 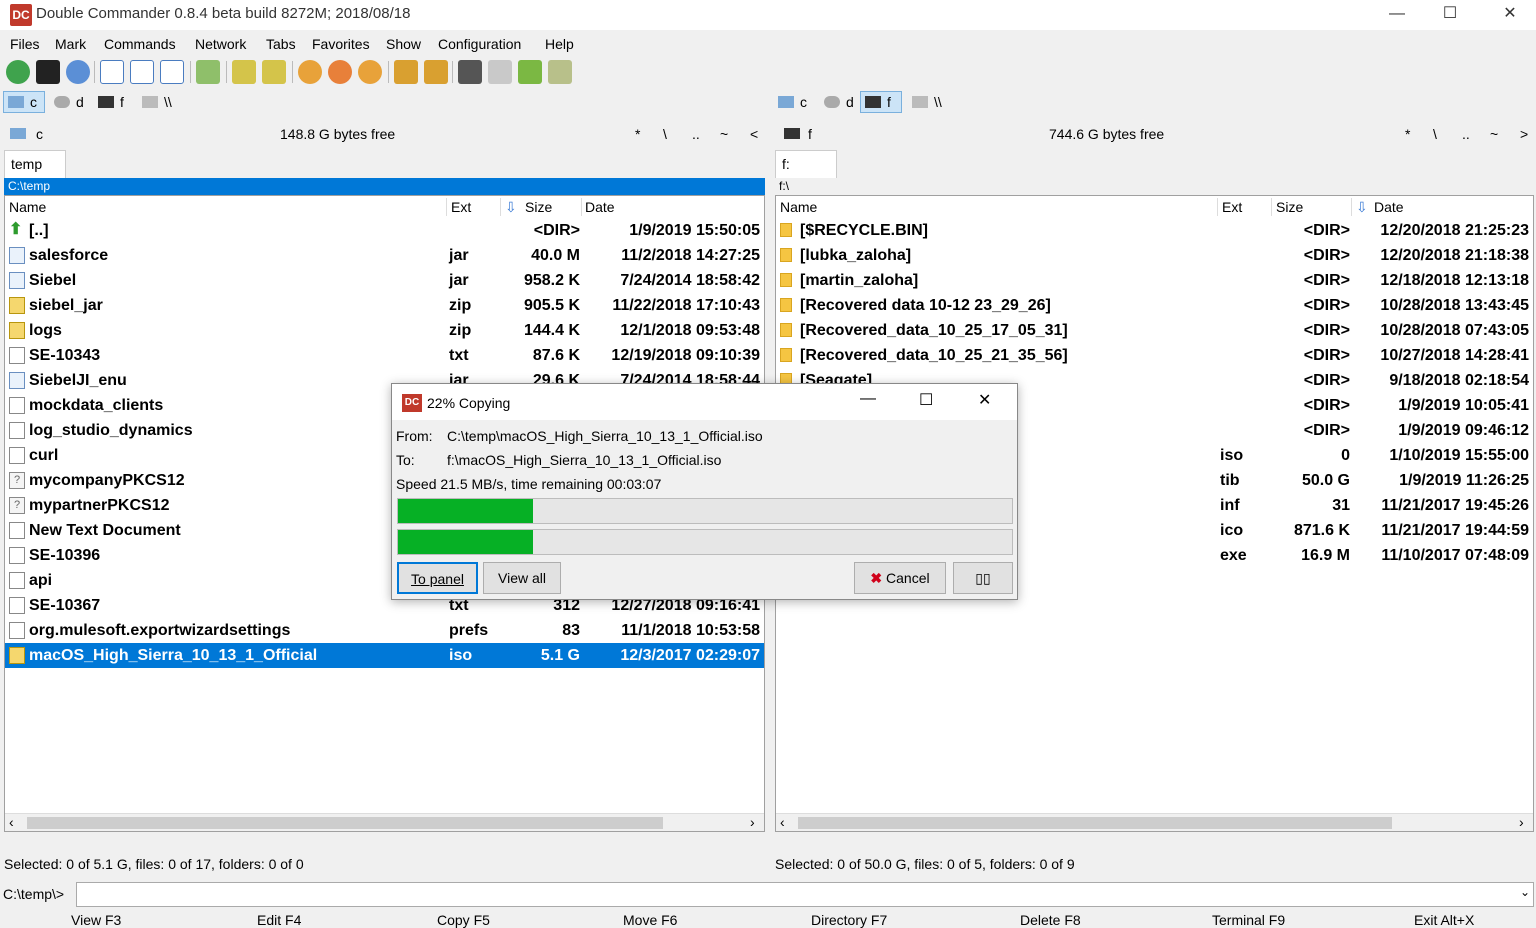 I want to click on table-row: [martin_zaloha] <DIR> 12/18/2018 12:13:18, so click(x=1154, y=280).